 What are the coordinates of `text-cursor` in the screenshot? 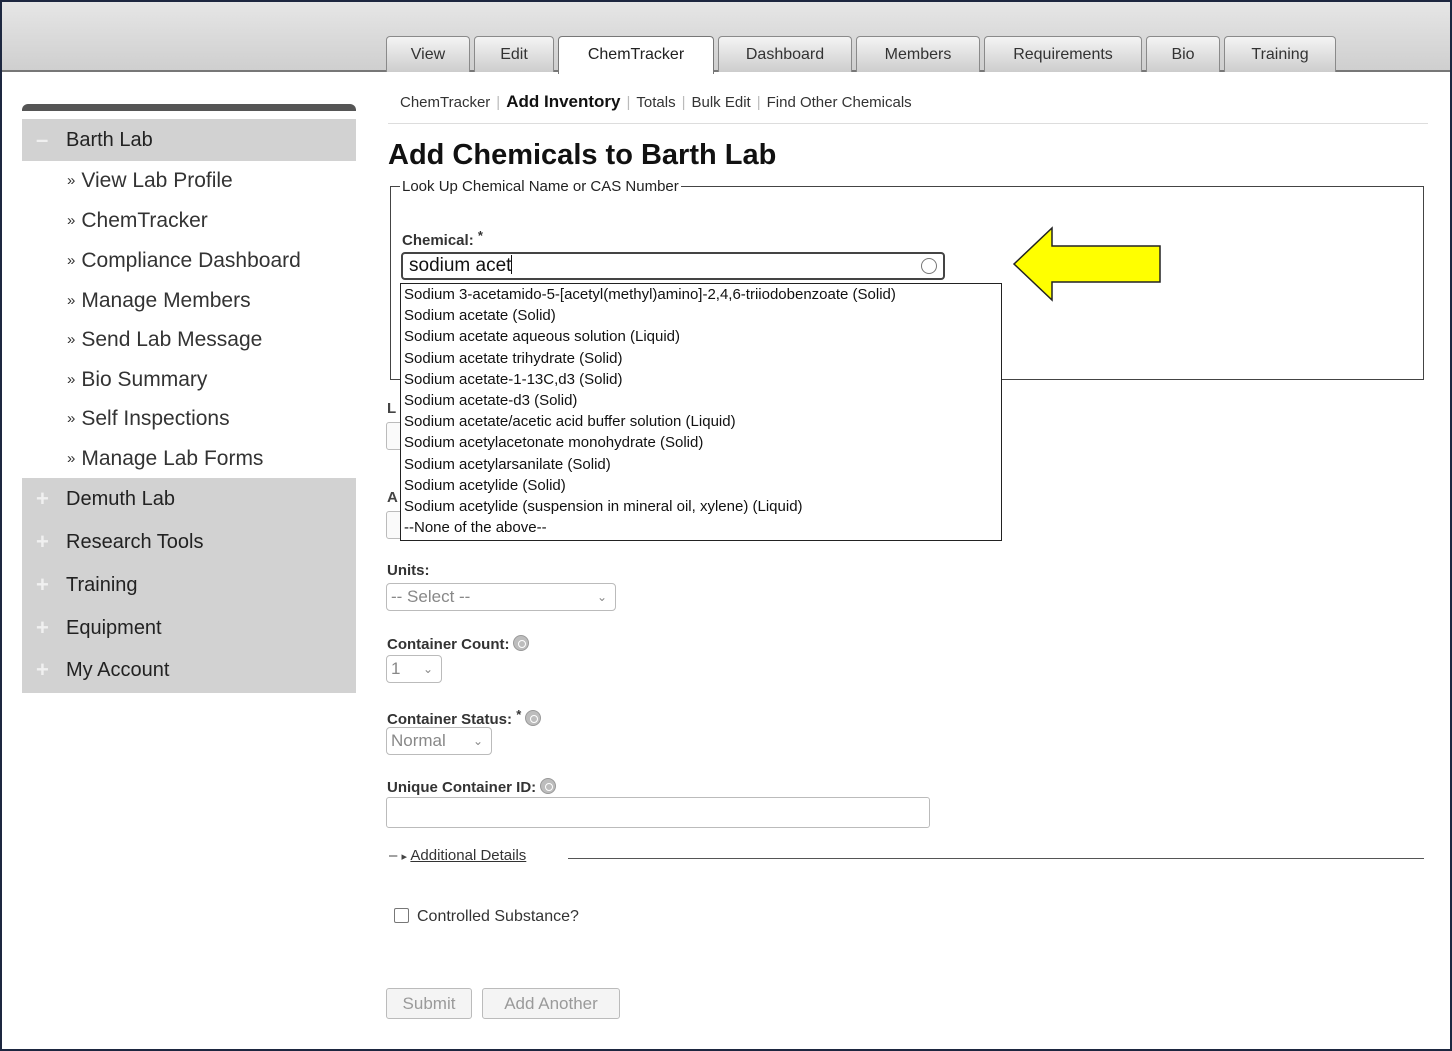 It's located at (512, 264).